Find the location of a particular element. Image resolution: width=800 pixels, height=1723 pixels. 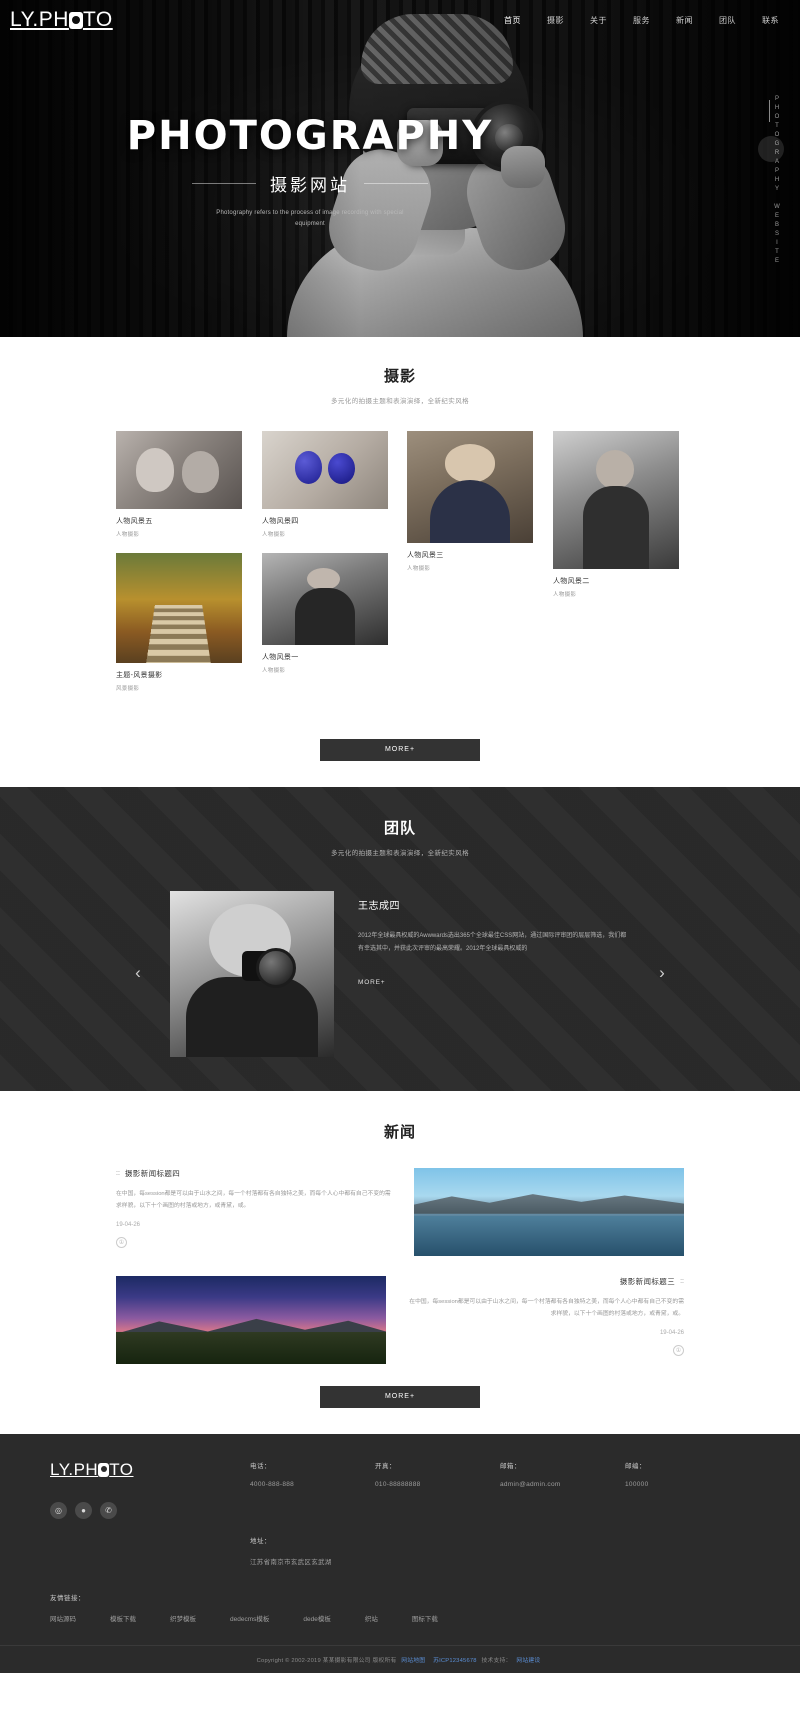

gallery-card: 人物风景五 人物摄影 is located at coordinates (179, 484).